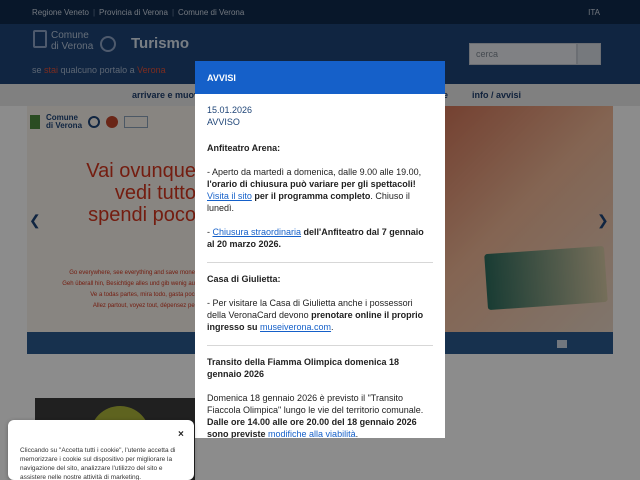  Describe the element at coordinates (279, 279) in the screenshot. I see `text-fragment: :` at that location.